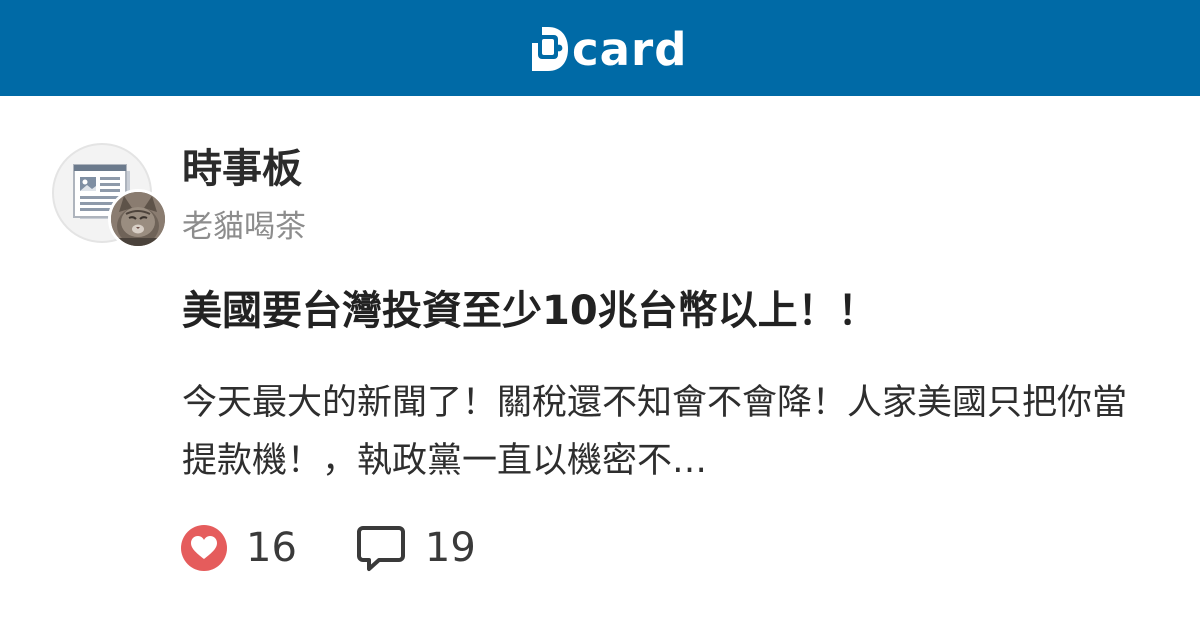  Describe the element at coordinates (244, 227) in the screenshot. I see `author-name: 老貓喝茶` at that location.